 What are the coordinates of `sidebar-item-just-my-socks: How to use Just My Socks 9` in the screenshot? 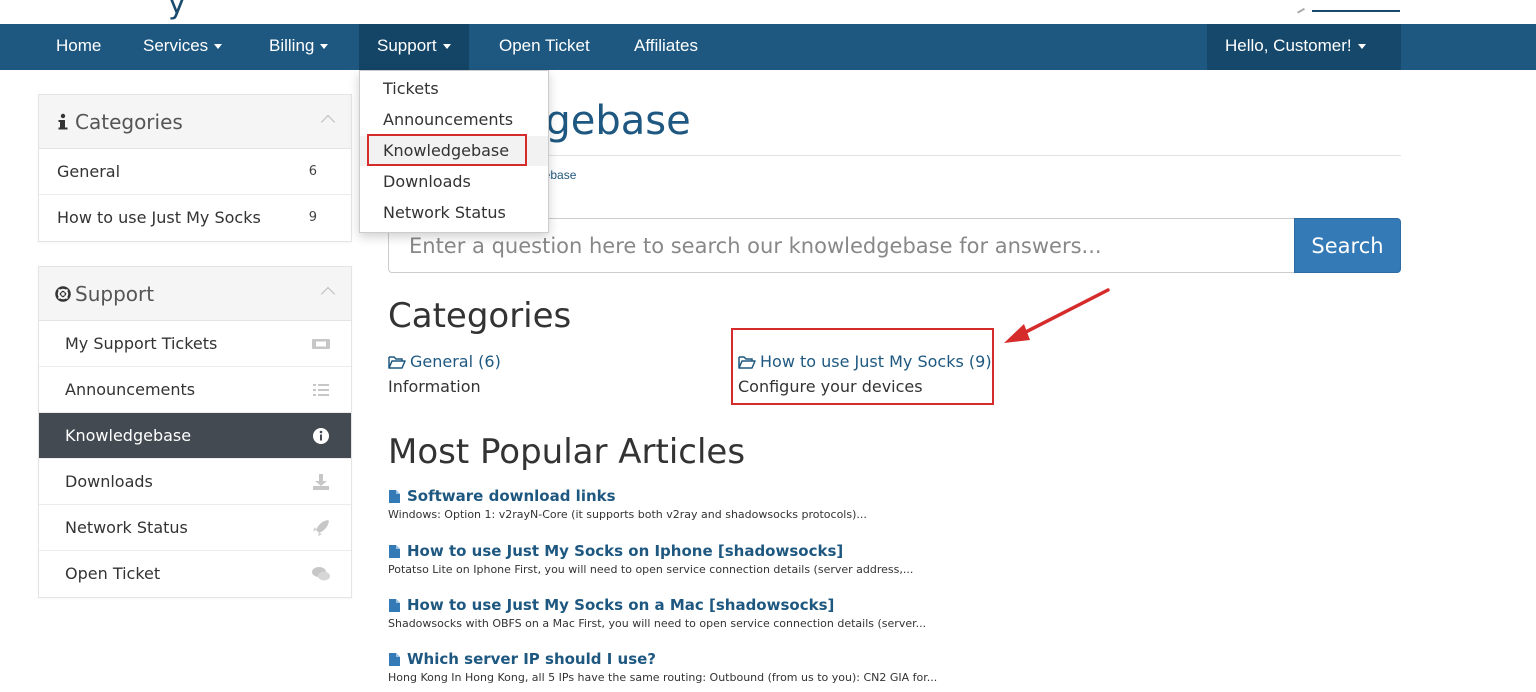 It's located at (195, 218).